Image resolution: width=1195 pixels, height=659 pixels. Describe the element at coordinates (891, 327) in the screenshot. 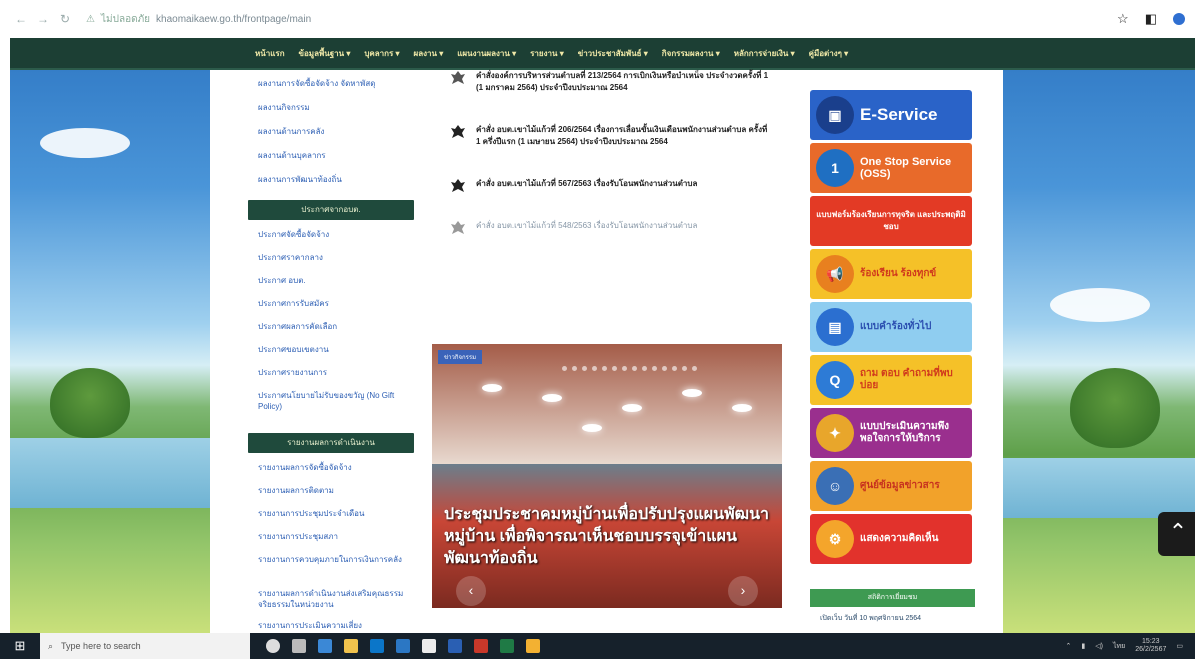

I see `manual-banner: ▤ แบบคำร้องทั่วไป` at that location.